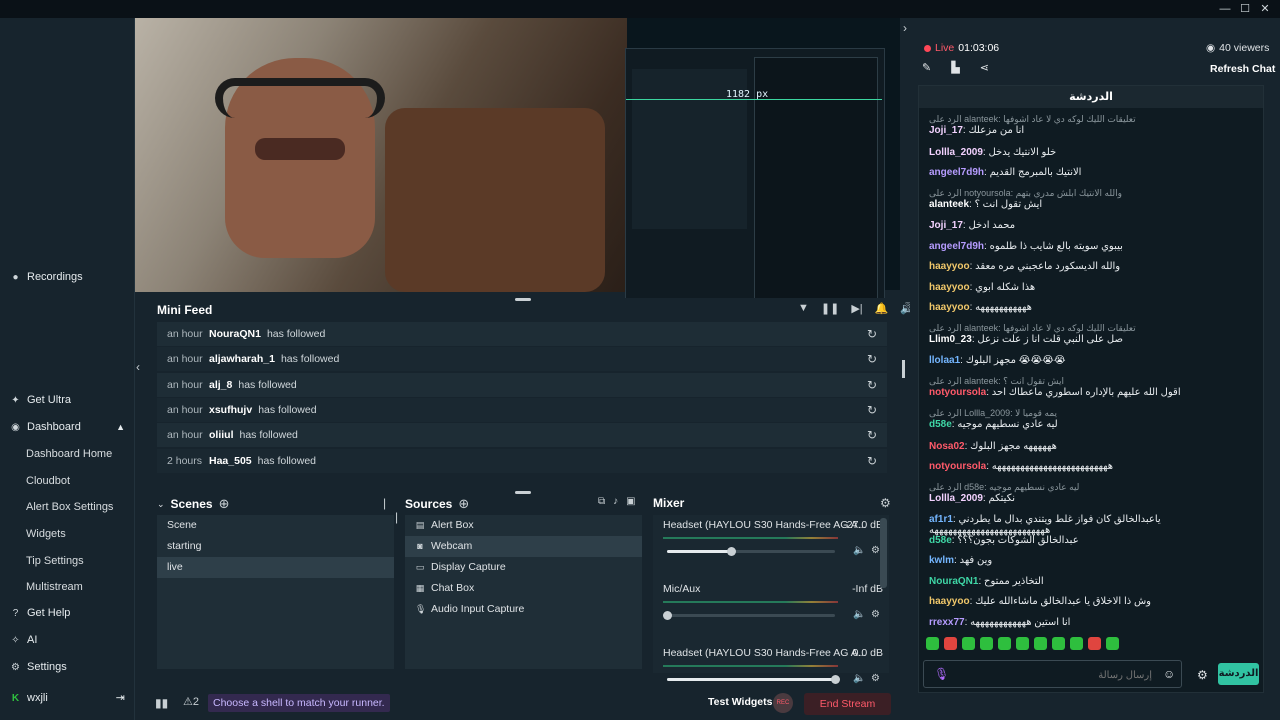  Describe the element at coordinates (944, 360) in the screenshot. I see `chat-username: llolaa1` at that location.